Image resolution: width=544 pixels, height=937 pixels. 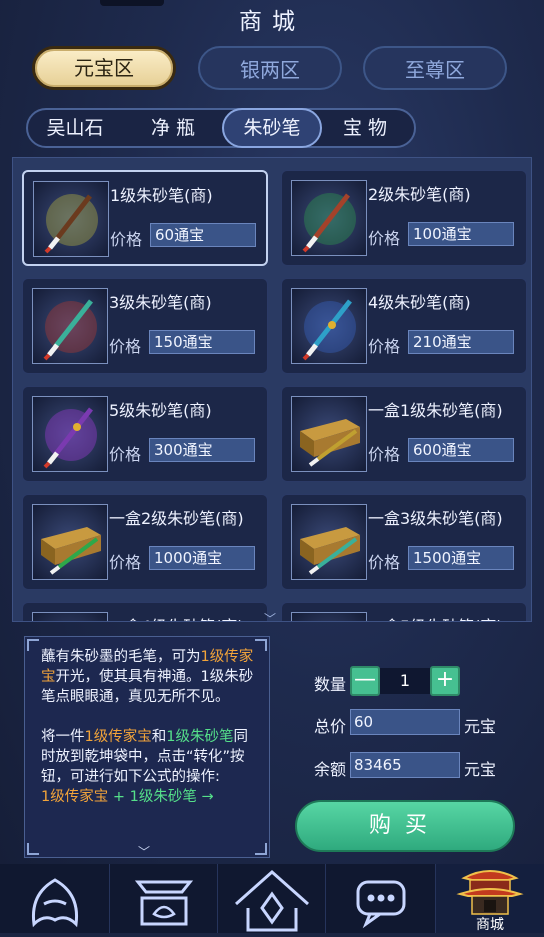 I want to click on item-name: 一盒3级朱砂笔(商), so click(x=435, y=518).